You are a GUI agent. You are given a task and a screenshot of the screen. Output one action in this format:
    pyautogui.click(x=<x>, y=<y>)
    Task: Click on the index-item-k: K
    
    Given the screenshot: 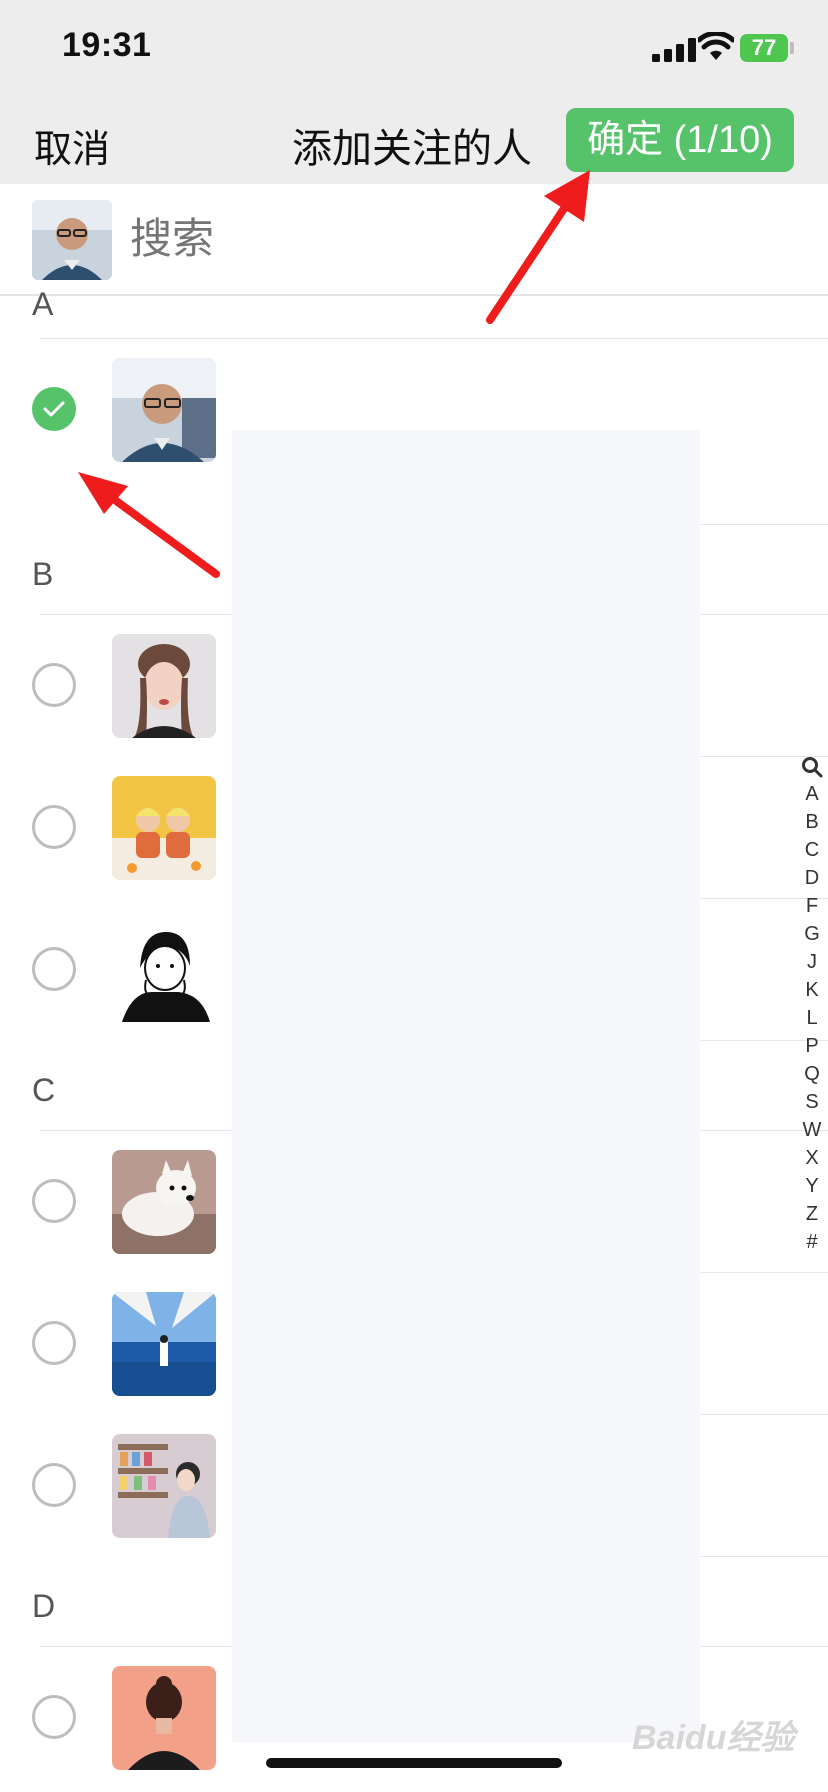 What is the action you would take?
    pyautogui.click(x=811, y=990)
    